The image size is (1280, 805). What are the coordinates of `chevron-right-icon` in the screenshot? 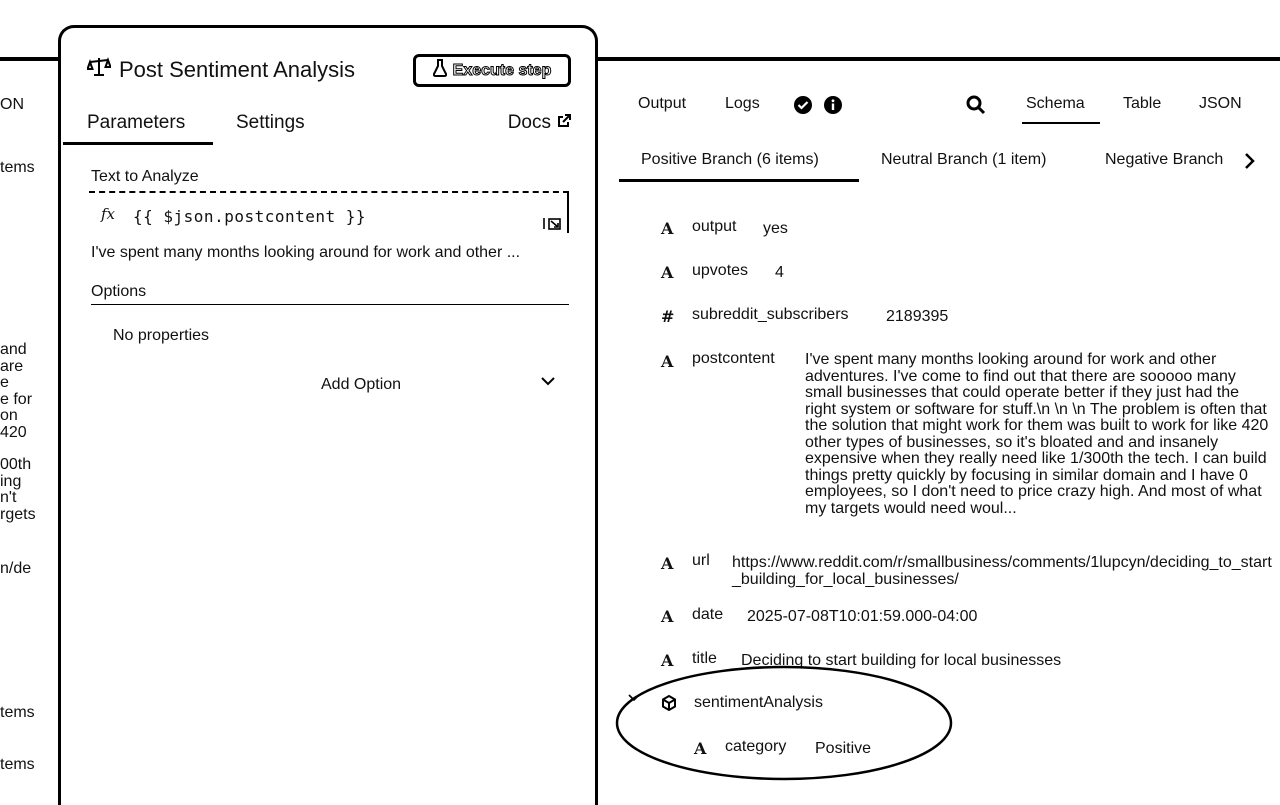 It's located at (1249, 163).